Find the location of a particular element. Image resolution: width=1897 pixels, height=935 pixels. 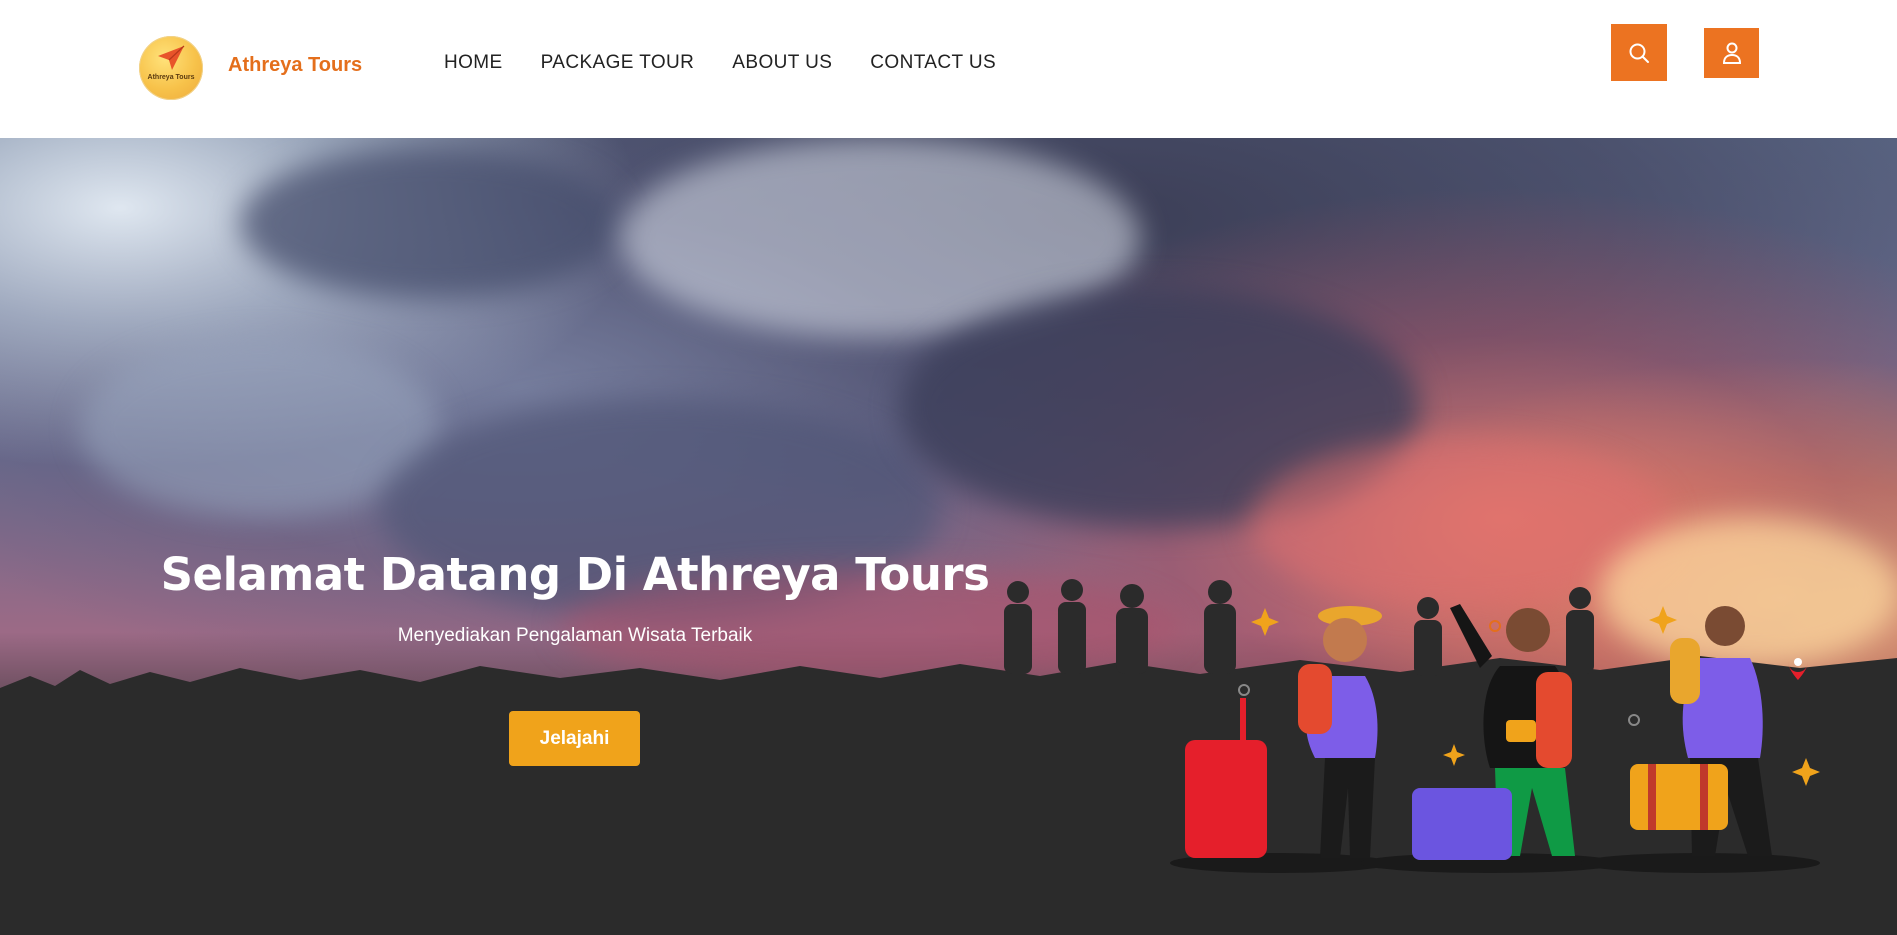

cloud-shape is located at coordinates (430, 223).